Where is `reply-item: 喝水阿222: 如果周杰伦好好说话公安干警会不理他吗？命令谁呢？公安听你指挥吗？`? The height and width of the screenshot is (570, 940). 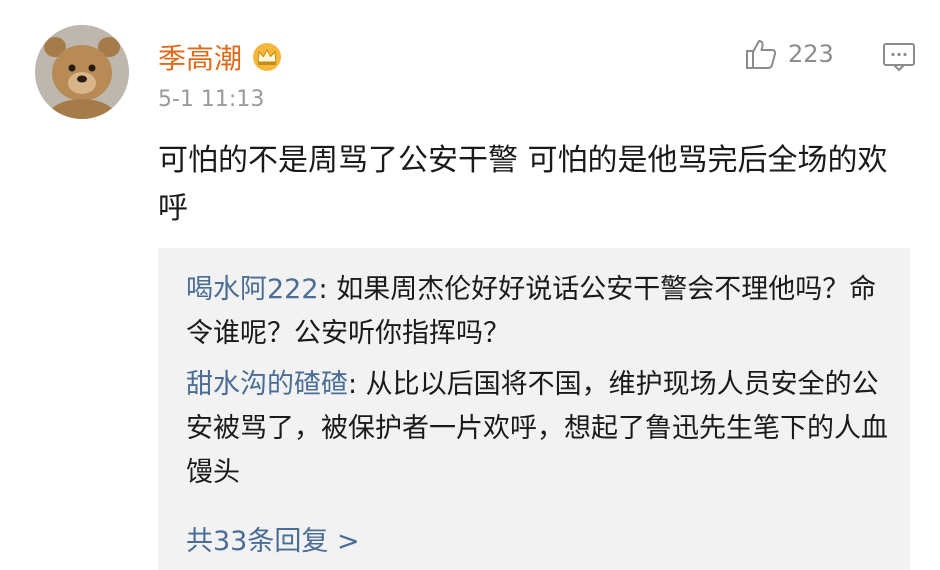
reply-item: 喝水阿222: 如果周杰伦好好说话公安干警会不理他吗？命令谁呢？公安听你指挥吗？ is located at coordinates (539, 312).